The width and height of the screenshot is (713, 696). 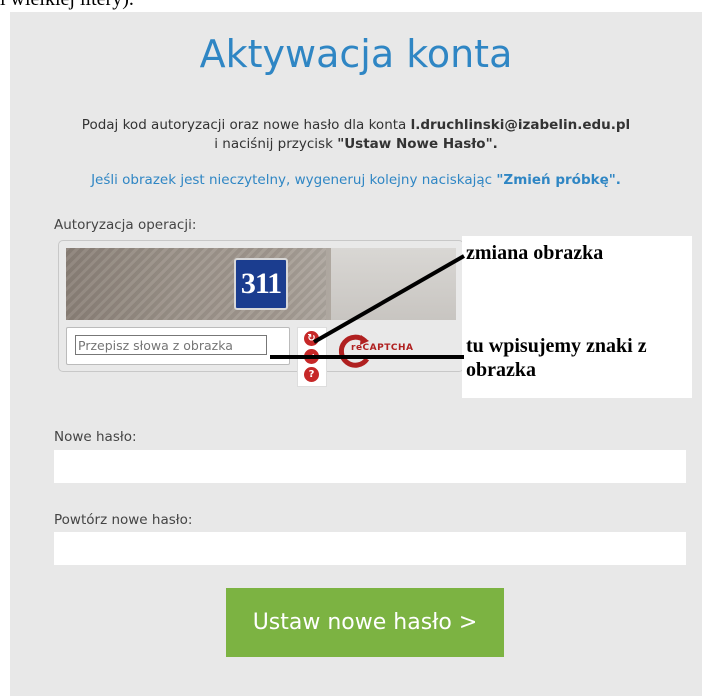 I want to click on cut-off-text: i wielkiej litery)., so click(x=67, y=5).